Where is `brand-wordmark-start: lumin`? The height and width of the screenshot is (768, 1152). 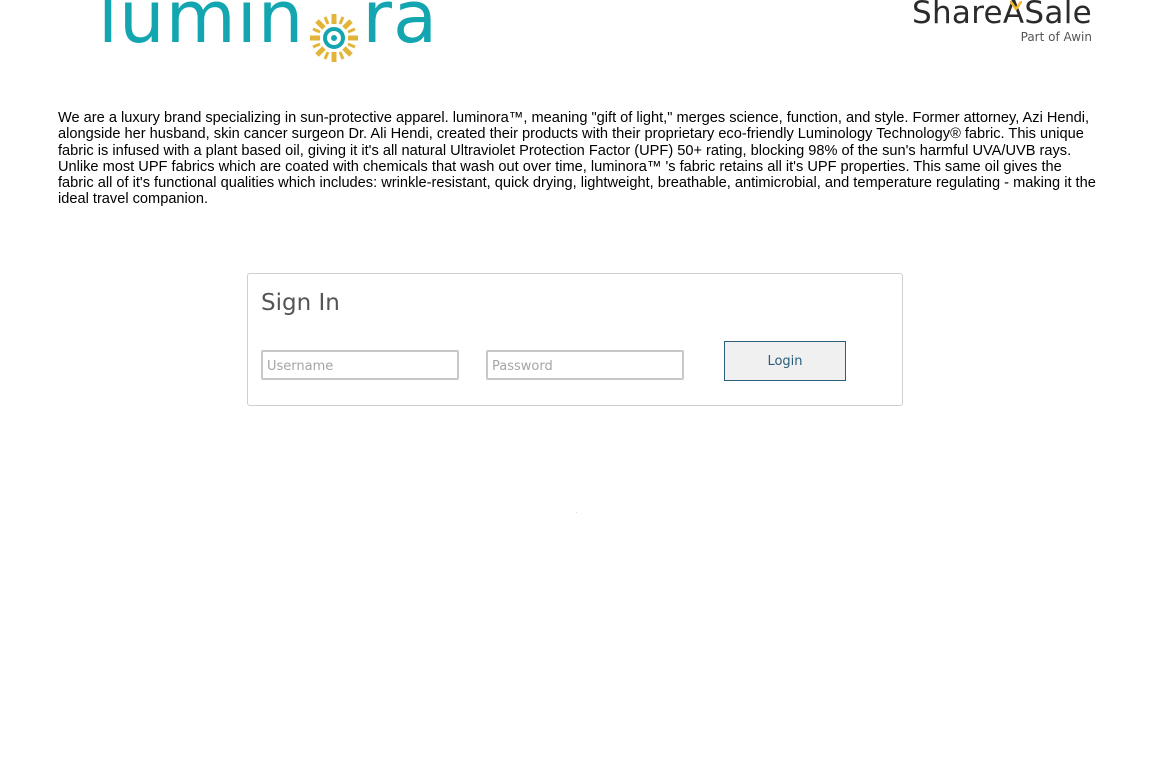
brand-wordmark-start: lumin is located at coordinates (201, 29).